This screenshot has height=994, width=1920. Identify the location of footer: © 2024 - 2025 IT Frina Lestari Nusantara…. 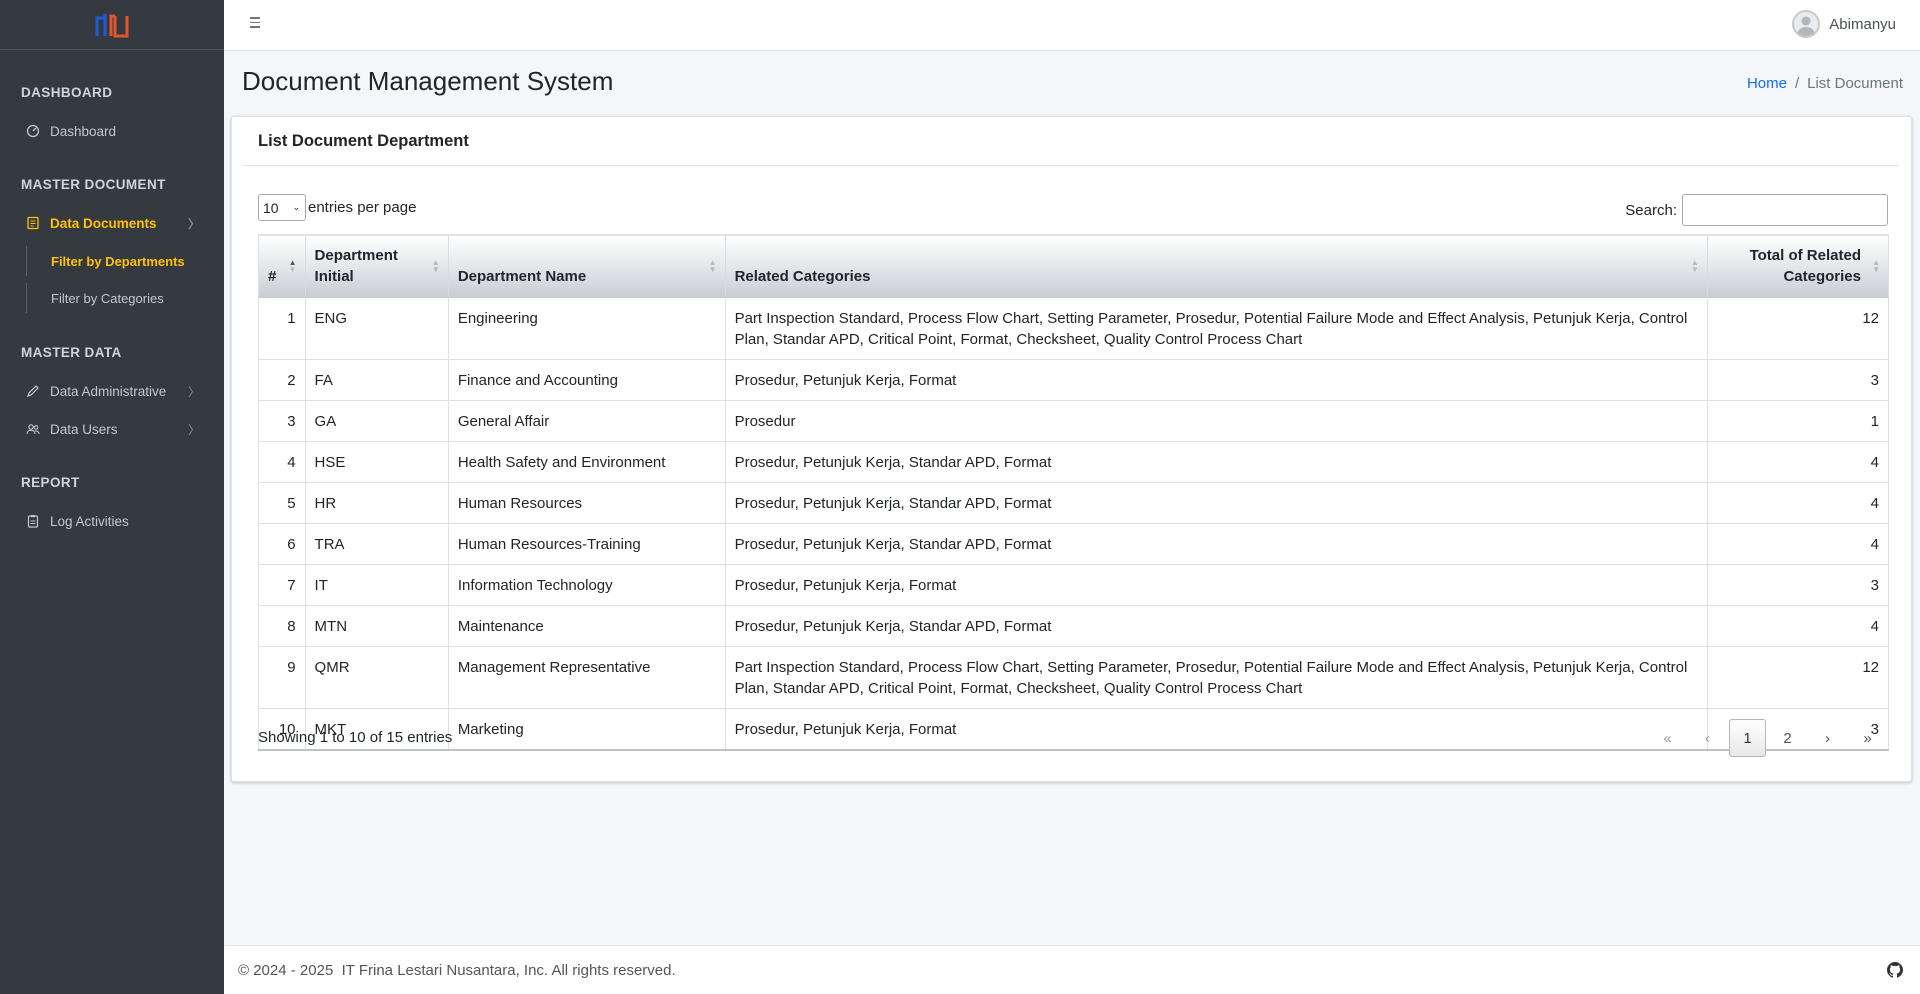
(1072, 969).